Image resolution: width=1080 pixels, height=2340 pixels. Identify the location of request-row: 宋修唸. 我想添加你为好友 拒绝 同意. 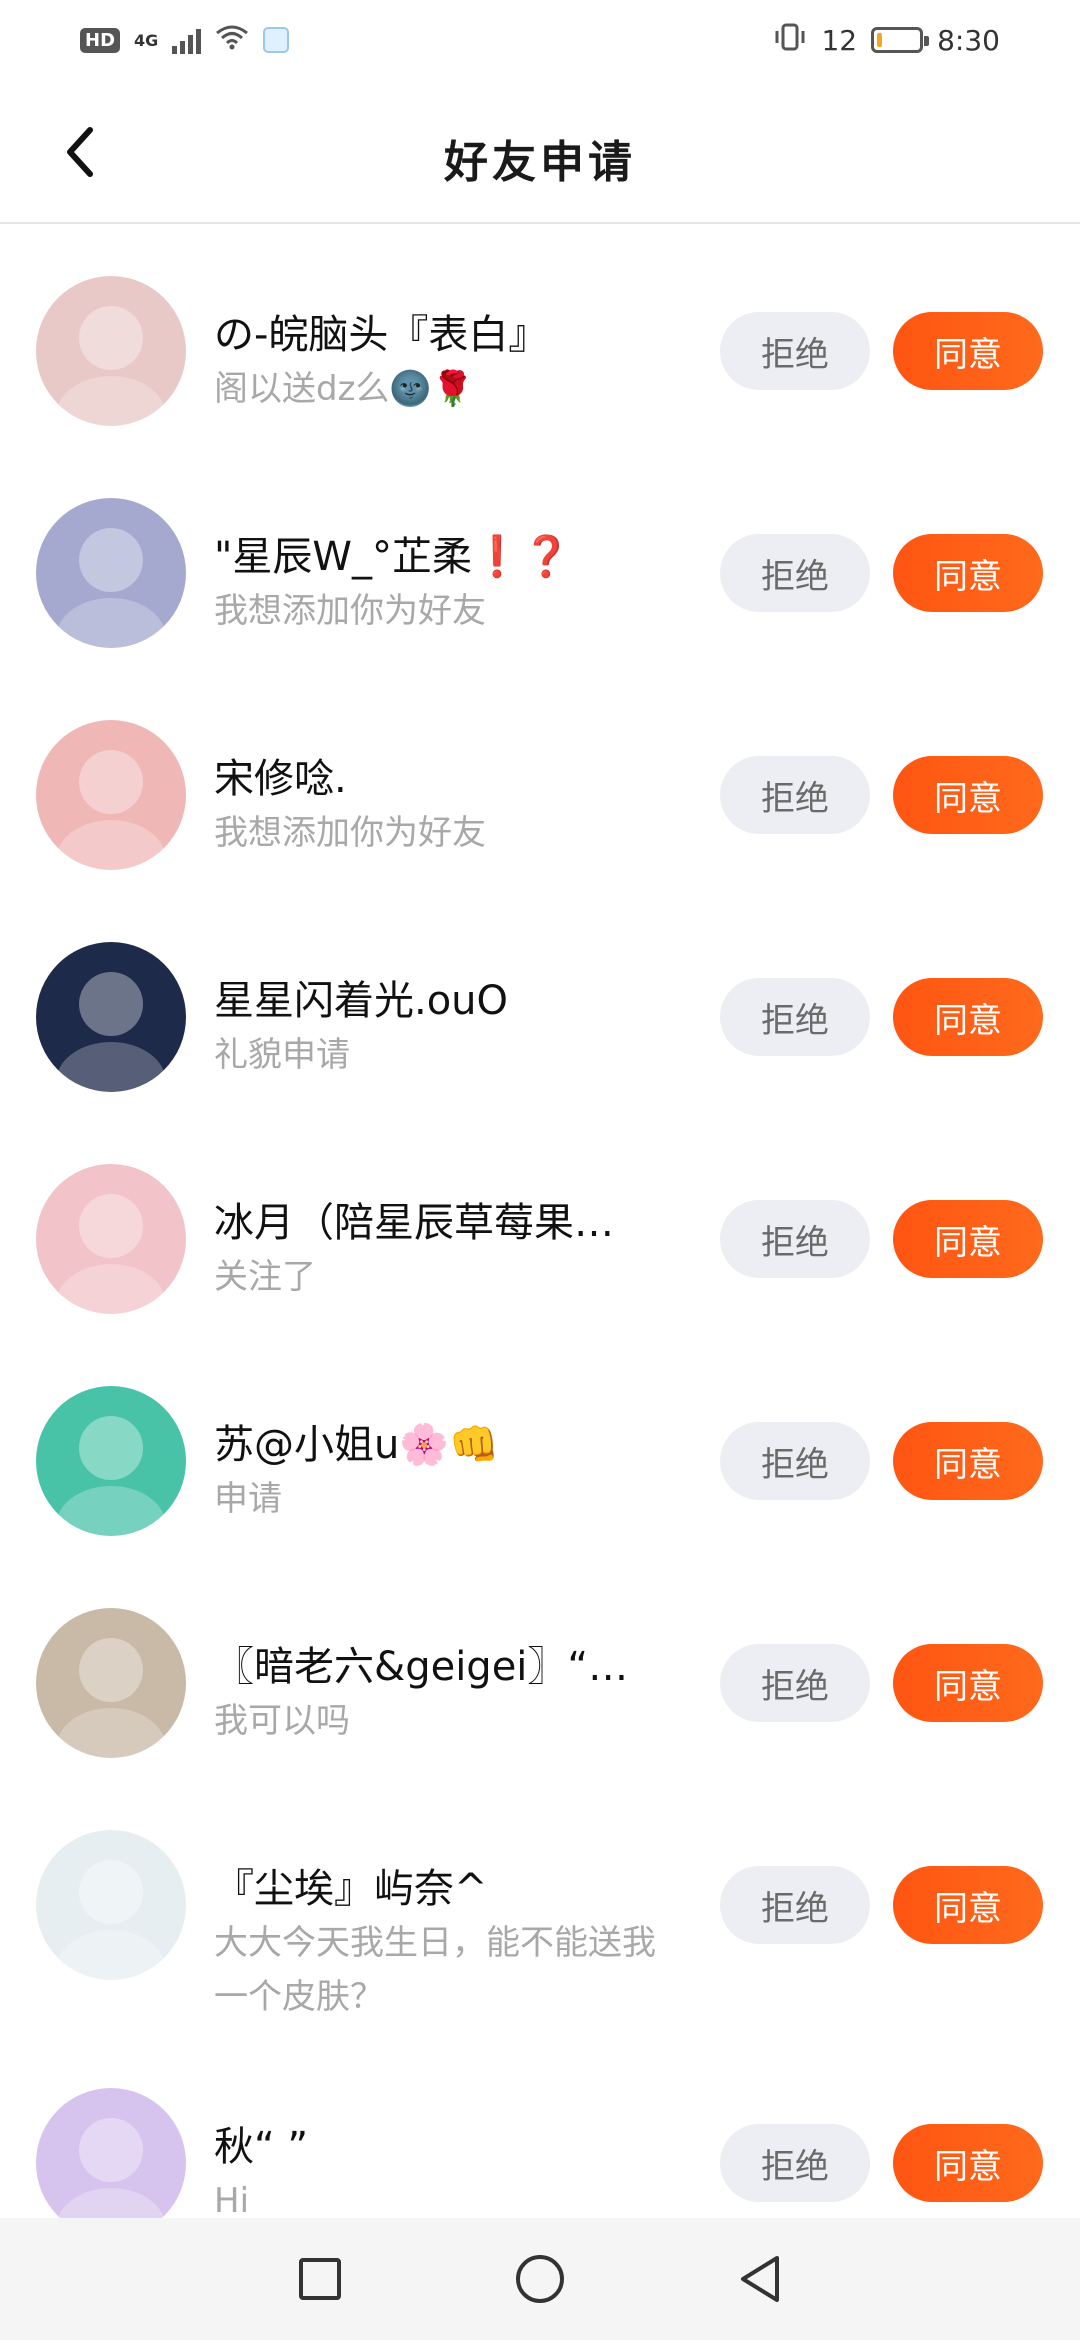
(540, 769).